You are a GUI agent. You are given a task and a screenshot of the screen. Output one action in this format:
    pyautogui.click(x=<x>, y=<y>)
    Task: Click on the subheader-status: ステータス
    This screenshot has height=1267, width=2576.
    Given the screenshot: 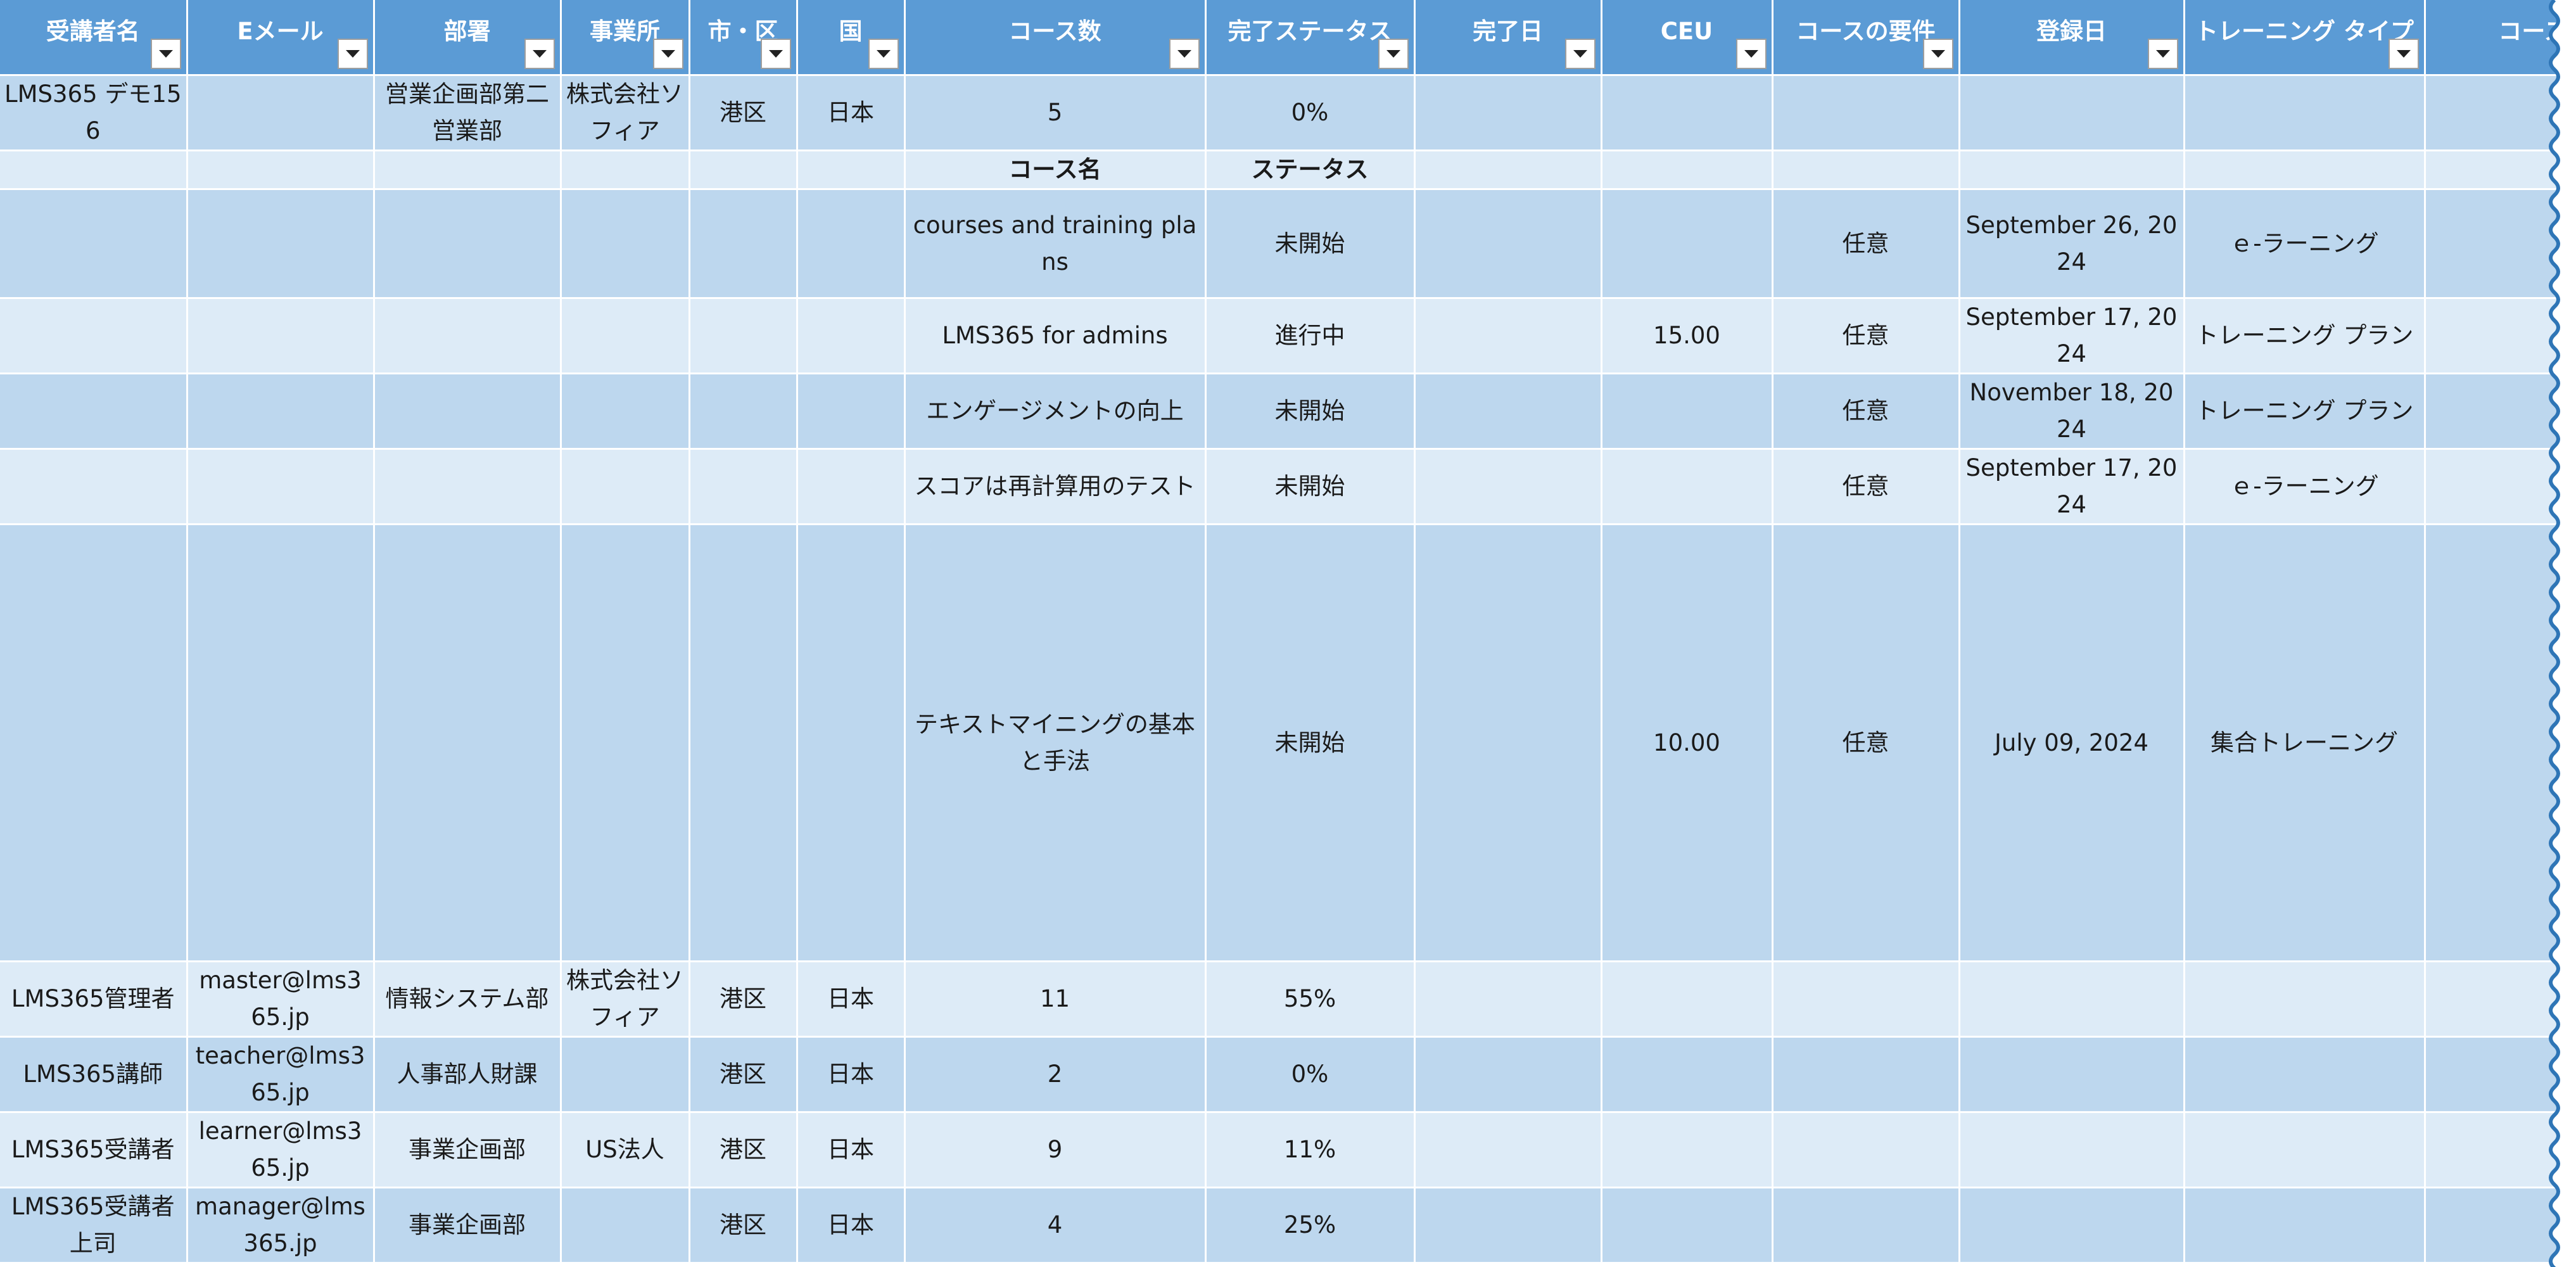 What is the action you would take?
    pyautogui.click(x=1310, y=170)
    